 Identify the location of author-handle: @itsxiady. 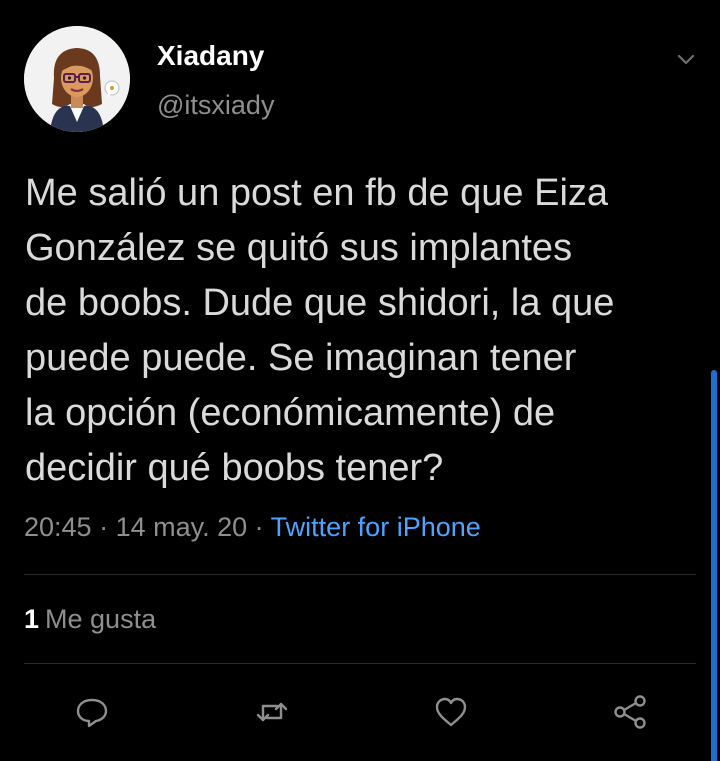
(215, 105).